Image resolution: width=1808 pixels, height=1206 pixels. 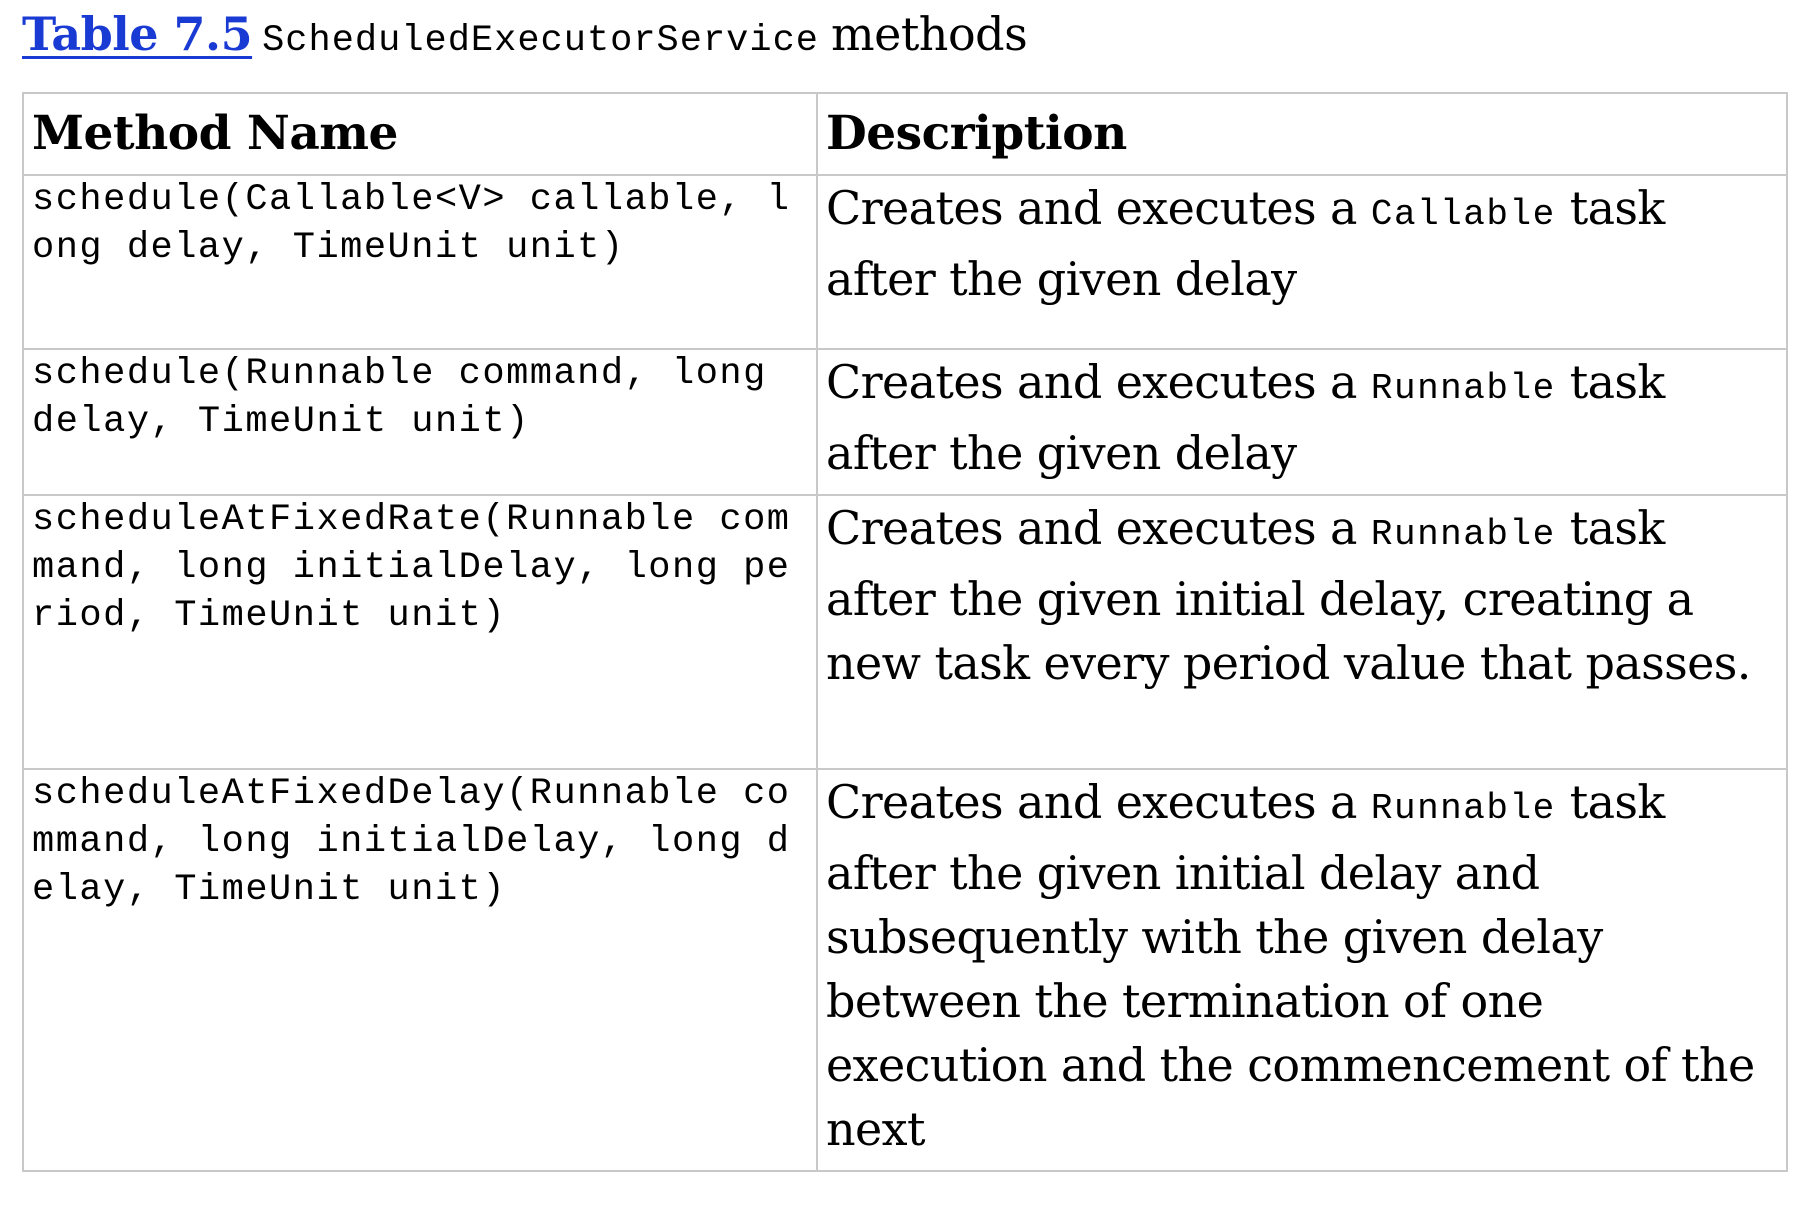 I want to click on header-description: Description, so click(x=1302, y=134).